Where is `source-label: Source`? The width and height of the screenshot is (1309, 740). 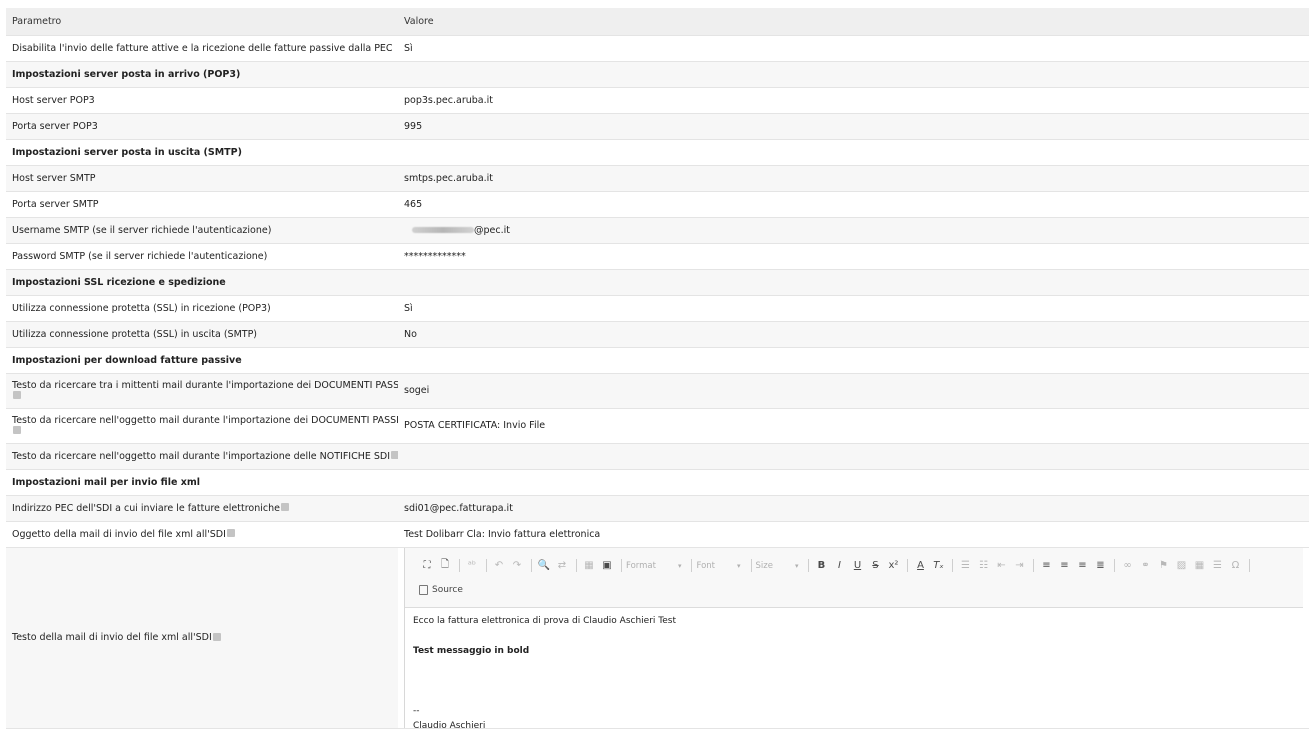
source-label: Source is located at coordinates (447, 589).